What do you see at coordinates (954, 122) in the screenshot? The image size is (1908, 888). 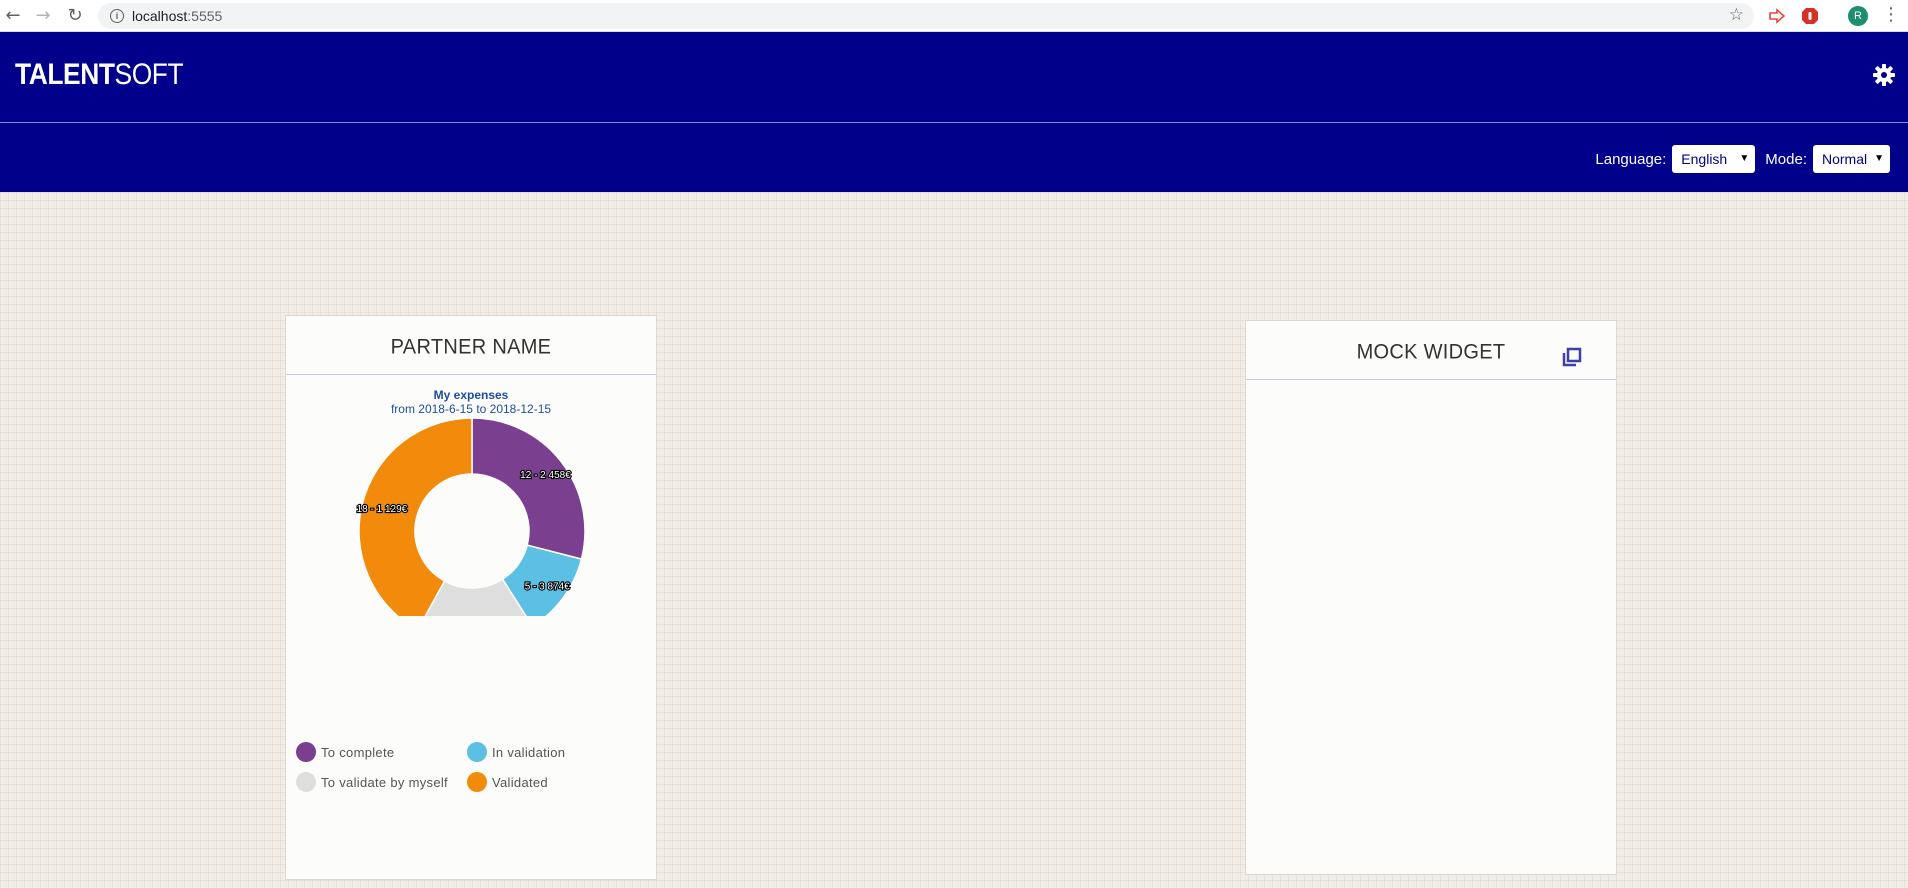 I see `header-divider` at bounding box center [954, 122].